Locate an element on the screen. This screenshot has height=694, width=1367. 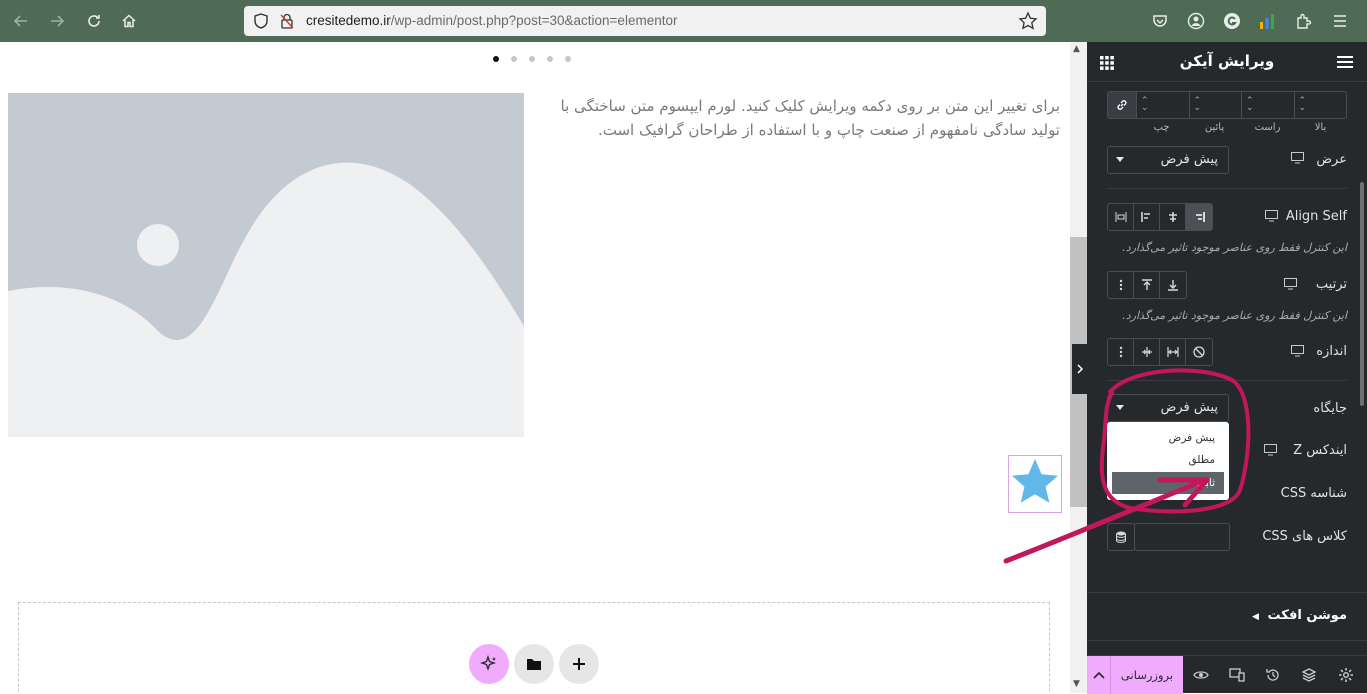
size-grow-button is located at coordinates (1173, 352).